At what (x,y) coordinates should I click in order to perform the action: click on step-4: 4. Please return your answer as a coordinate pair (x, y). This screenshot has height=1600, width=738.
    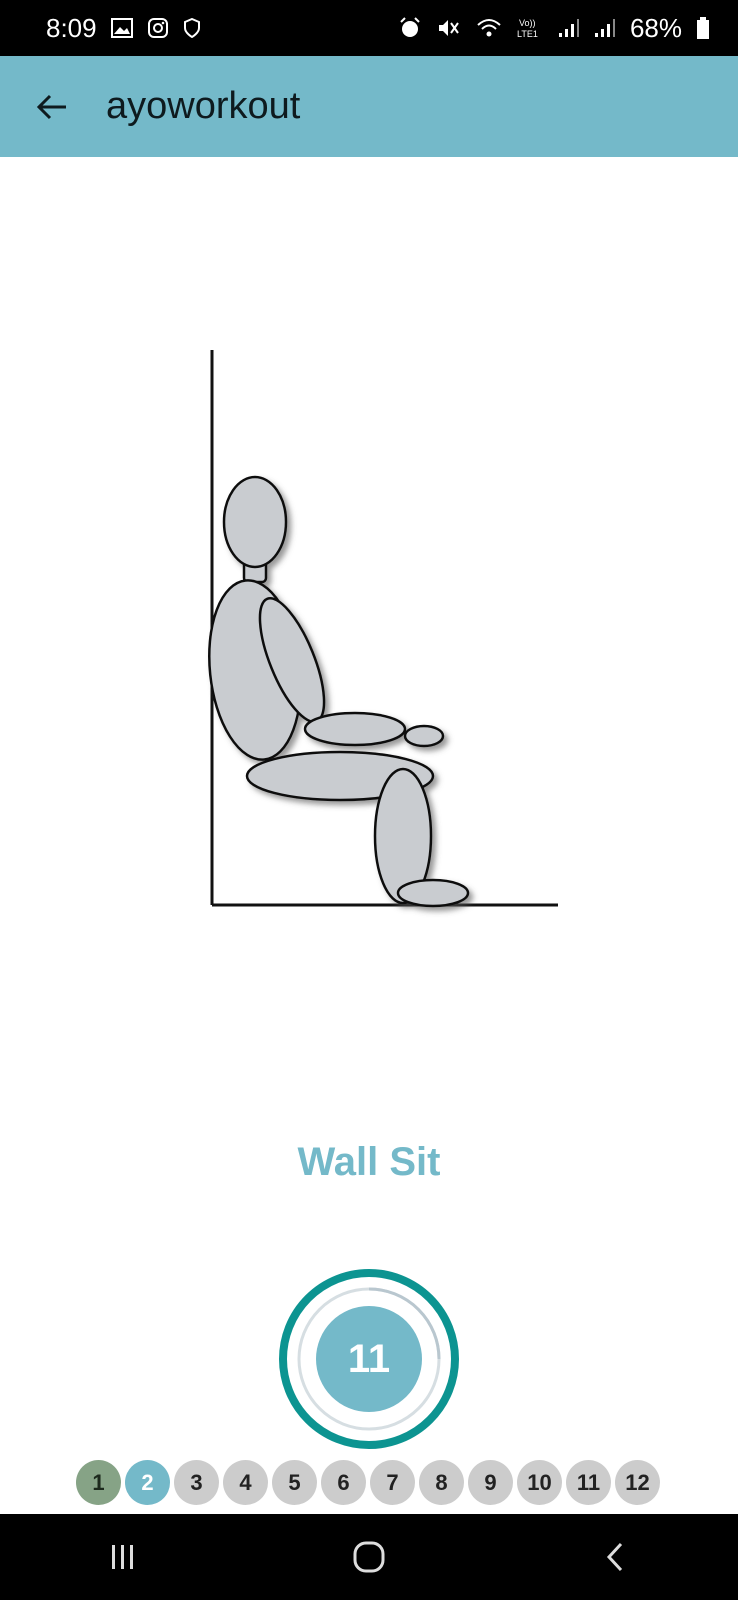
    Looking at the image, I should click on (245, 1482).